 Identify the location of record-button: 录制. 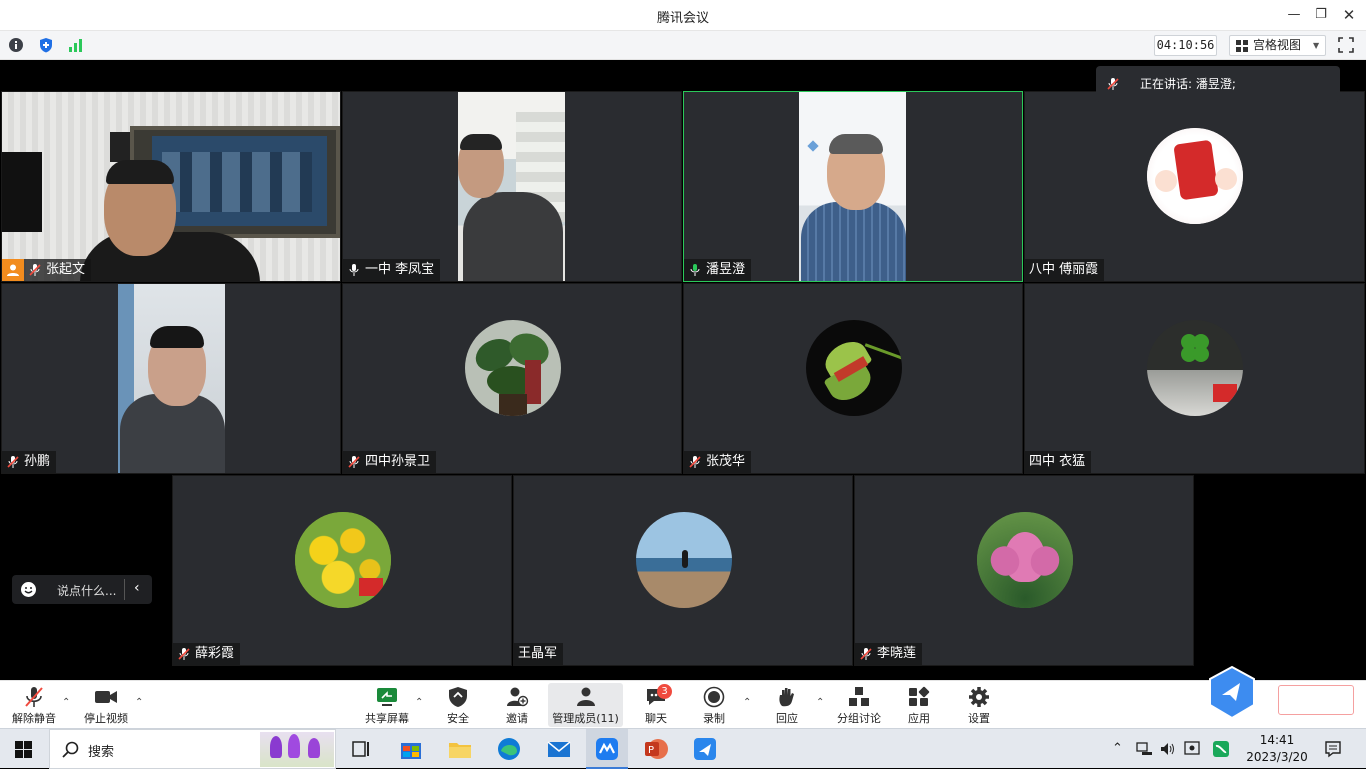
(714, 705).